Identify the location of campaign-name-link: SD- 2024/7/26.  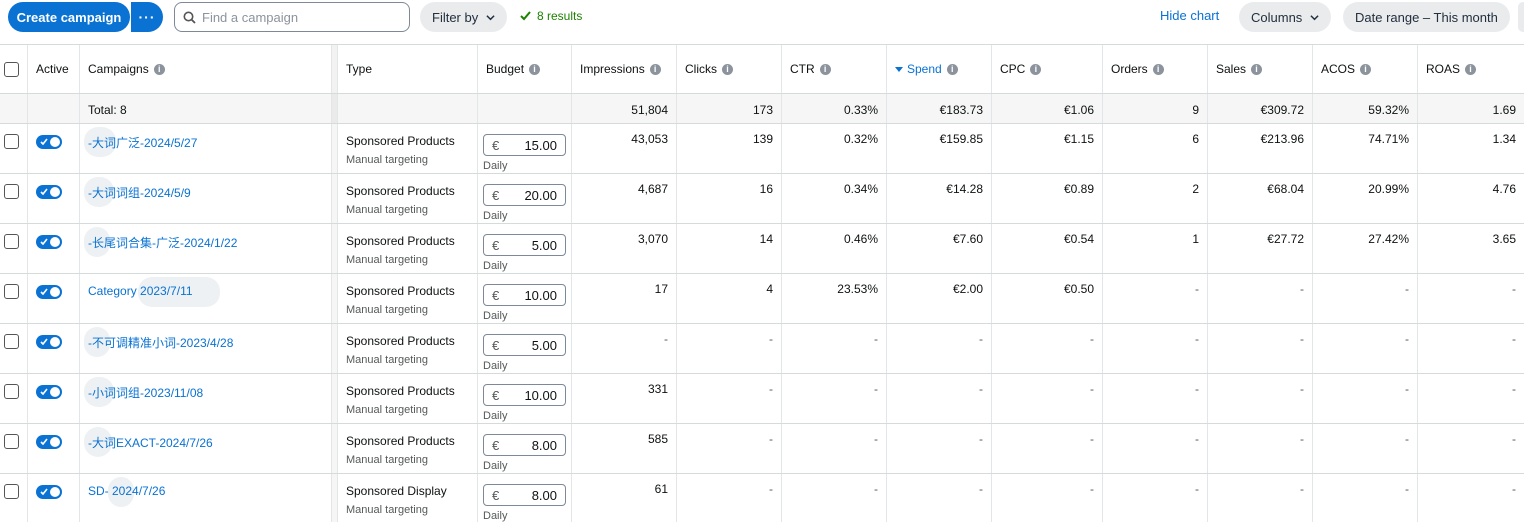
(126, 491).